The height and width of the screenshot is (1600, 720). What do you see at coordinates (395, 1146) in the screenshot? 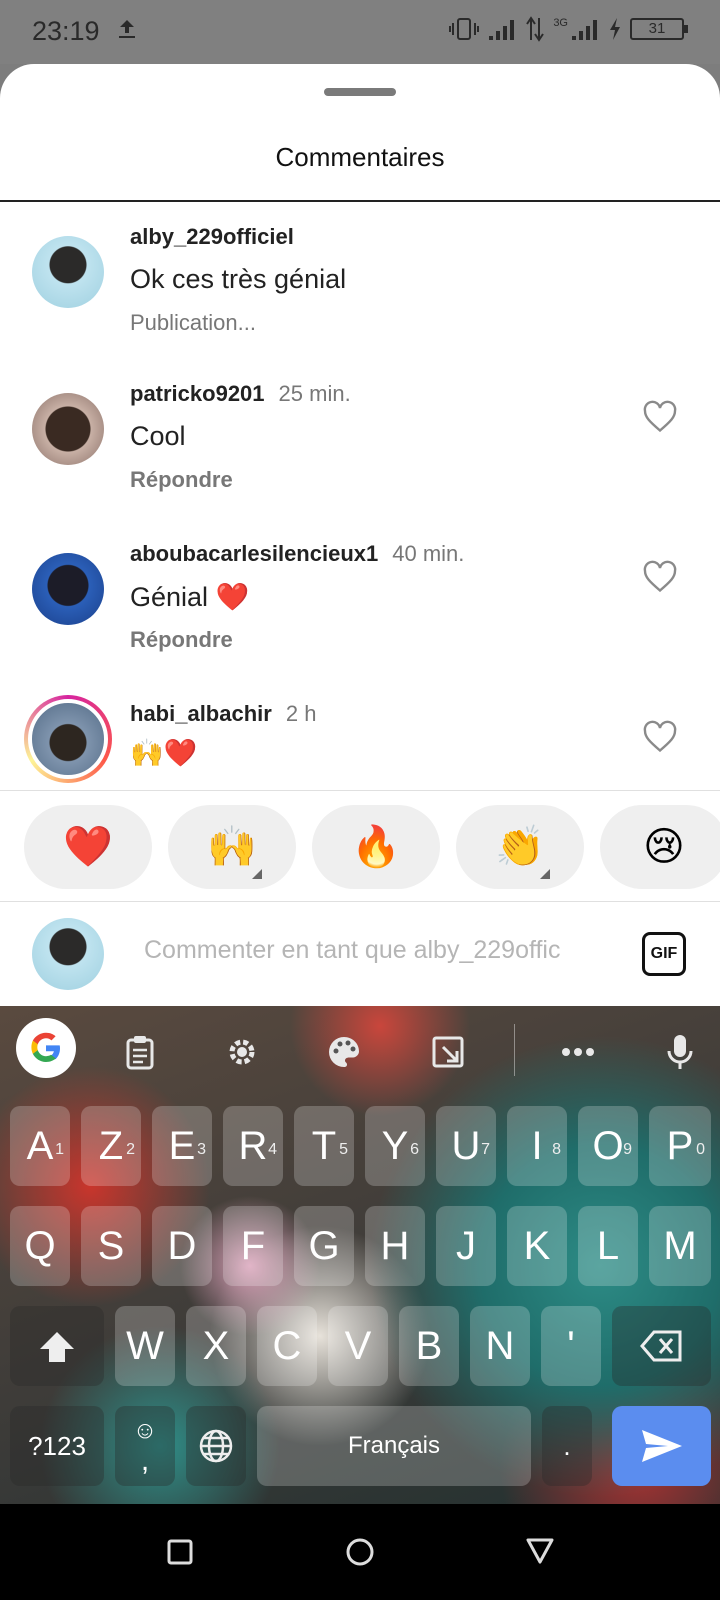
I see `key-y: Y6` at bounding box center [395, 1146].